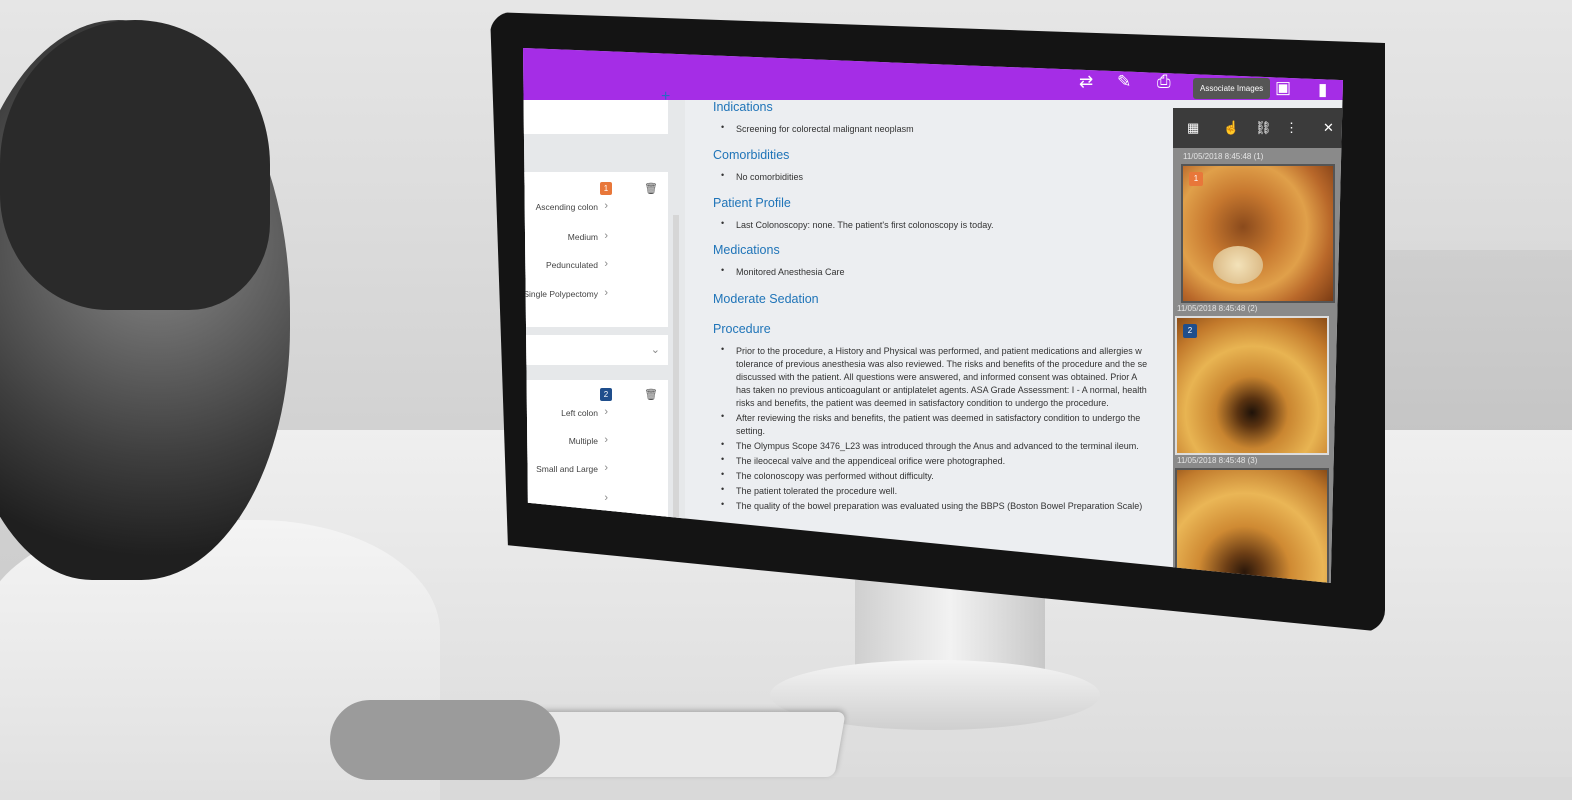  I want to click on finding-morphology: Pedunculated, so click(572, 265).